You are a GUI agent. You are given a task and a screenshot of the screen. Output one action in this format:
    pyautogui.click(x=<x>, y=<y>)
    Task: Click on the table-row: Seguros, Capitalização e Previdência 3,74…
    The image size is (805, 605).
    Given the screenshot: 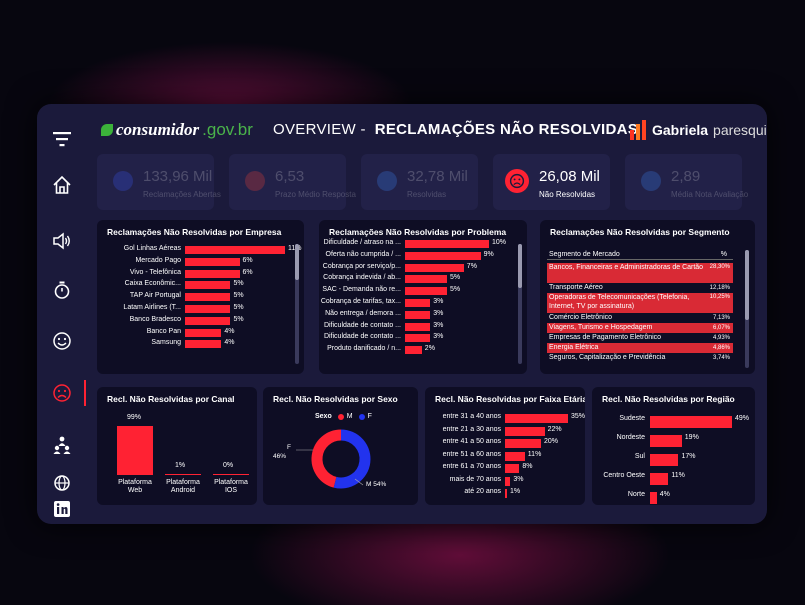 What is the action you would take?
    pyautogui.click(x=640, y=358)
    